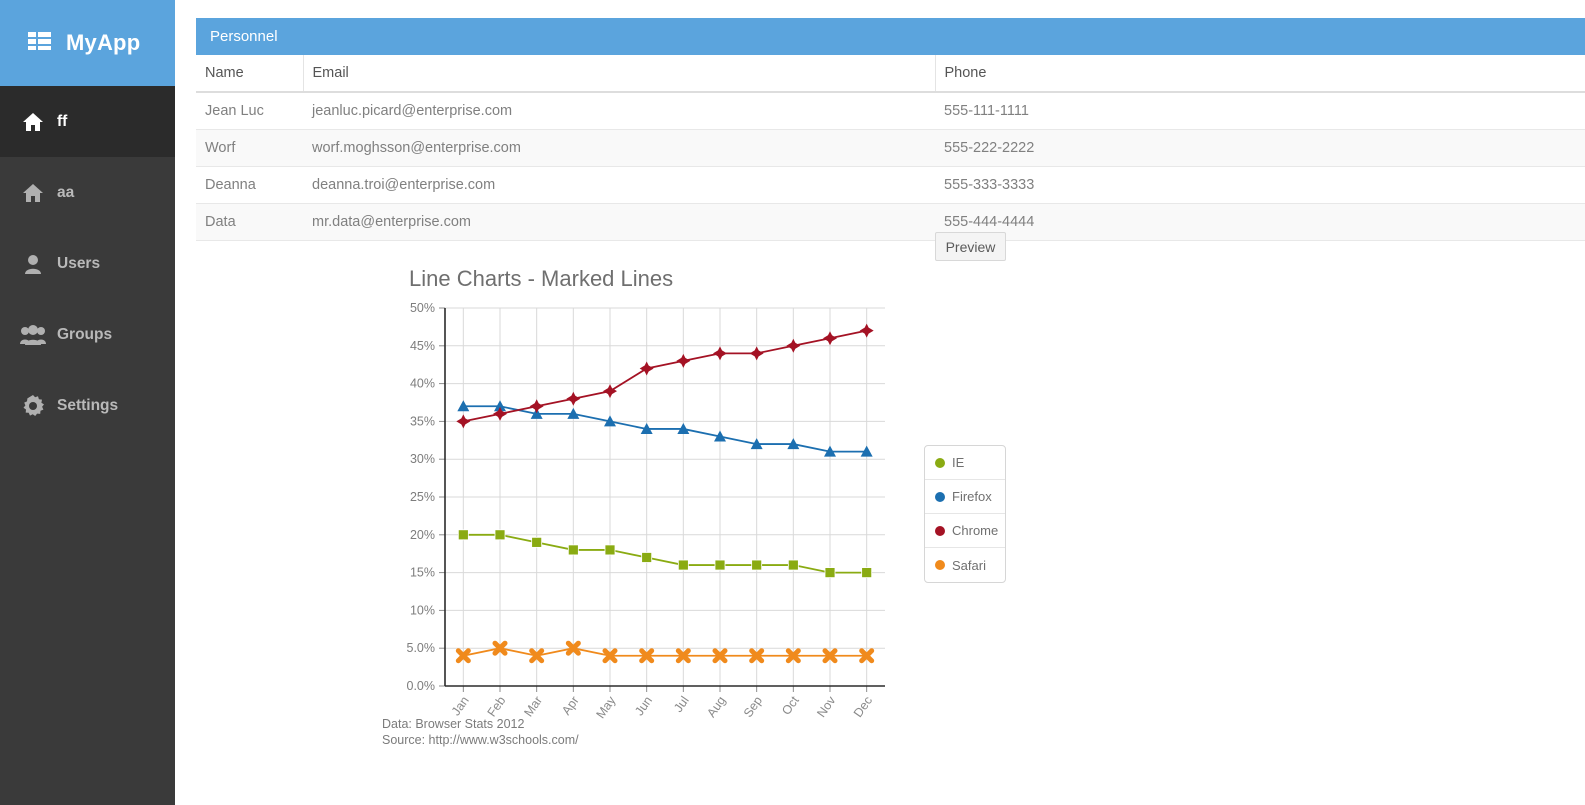 The image size is (1585, 805). What do you see at coordinates (87, 192) in the screenshot?
I see `sidebar-item-aa: aa` at bounding box center [87, 192].